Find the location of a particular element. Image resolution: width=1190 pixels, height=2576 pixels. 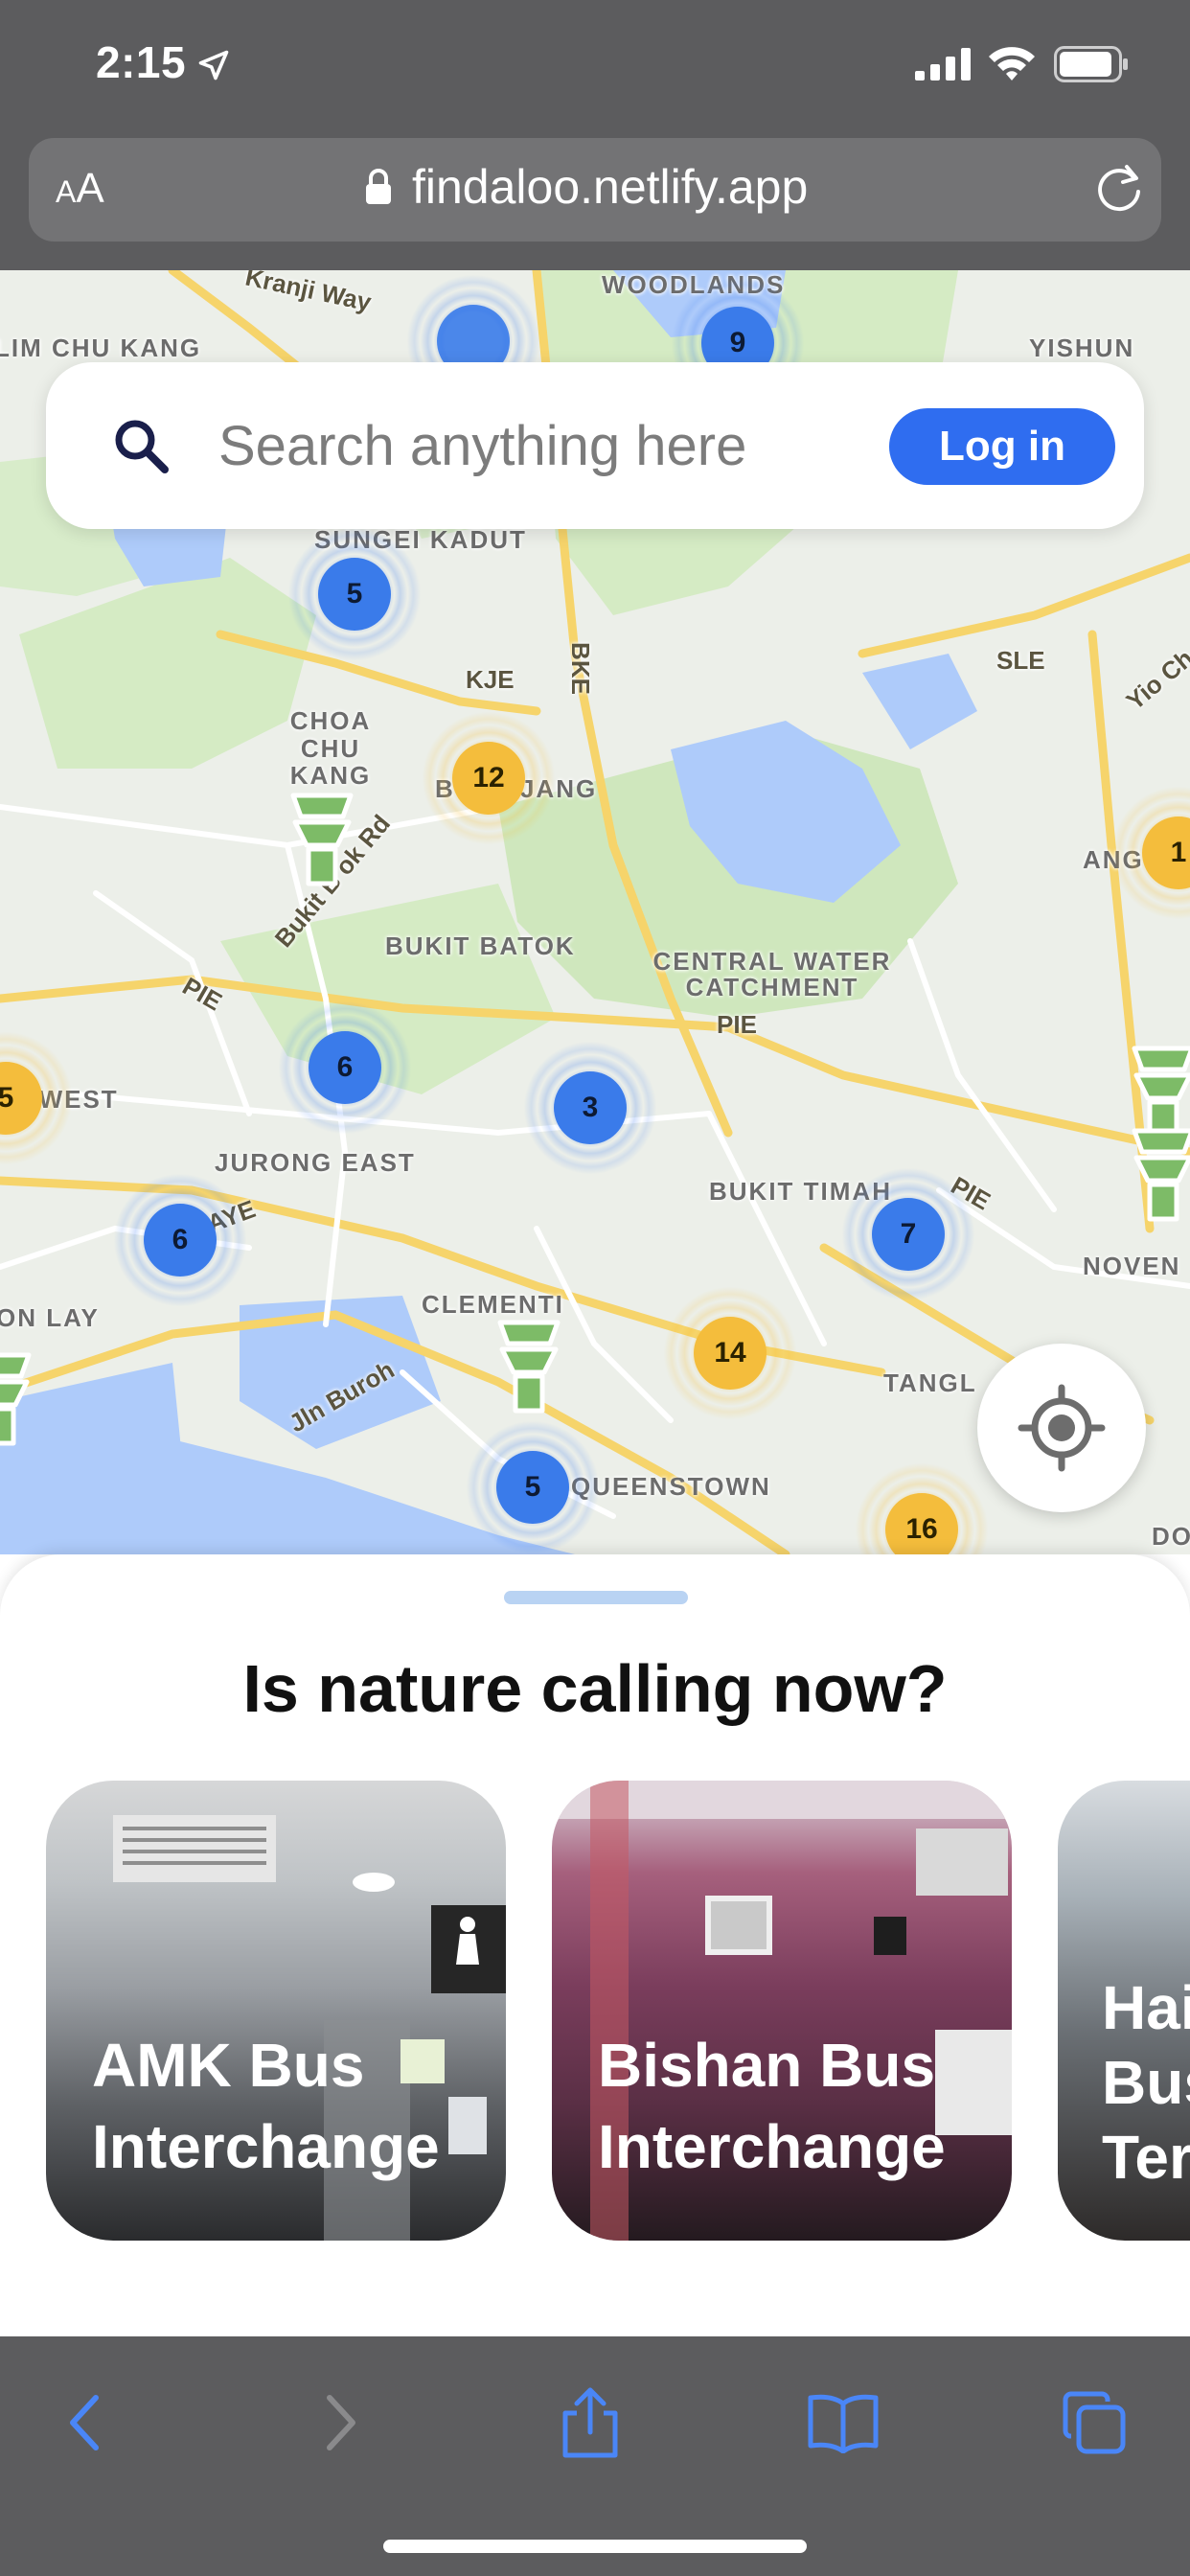

share-button is located at coordinates (590, 2423).